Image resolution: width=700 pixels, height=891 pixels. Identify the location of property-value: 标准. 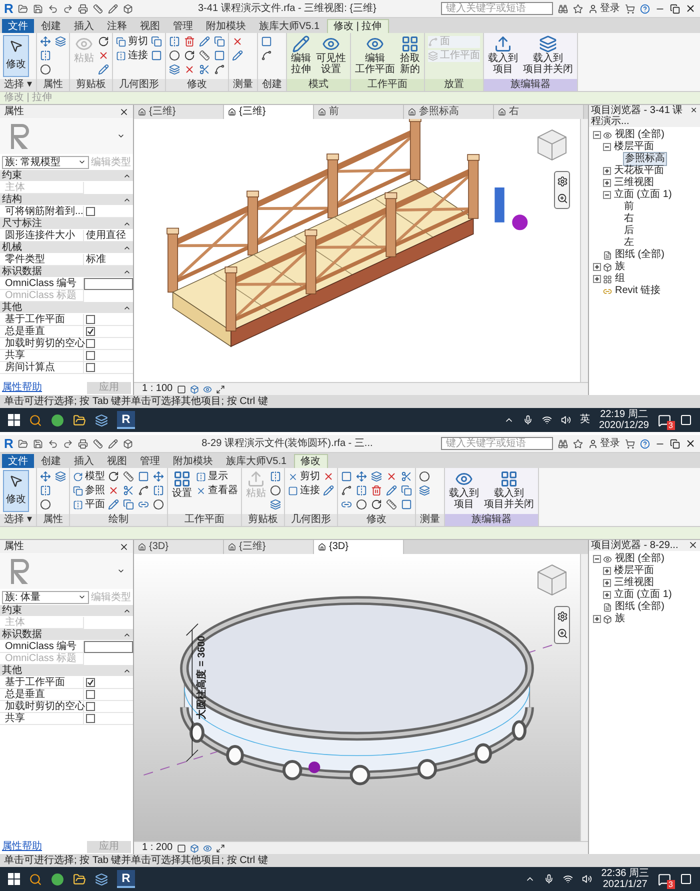
(108, 259).